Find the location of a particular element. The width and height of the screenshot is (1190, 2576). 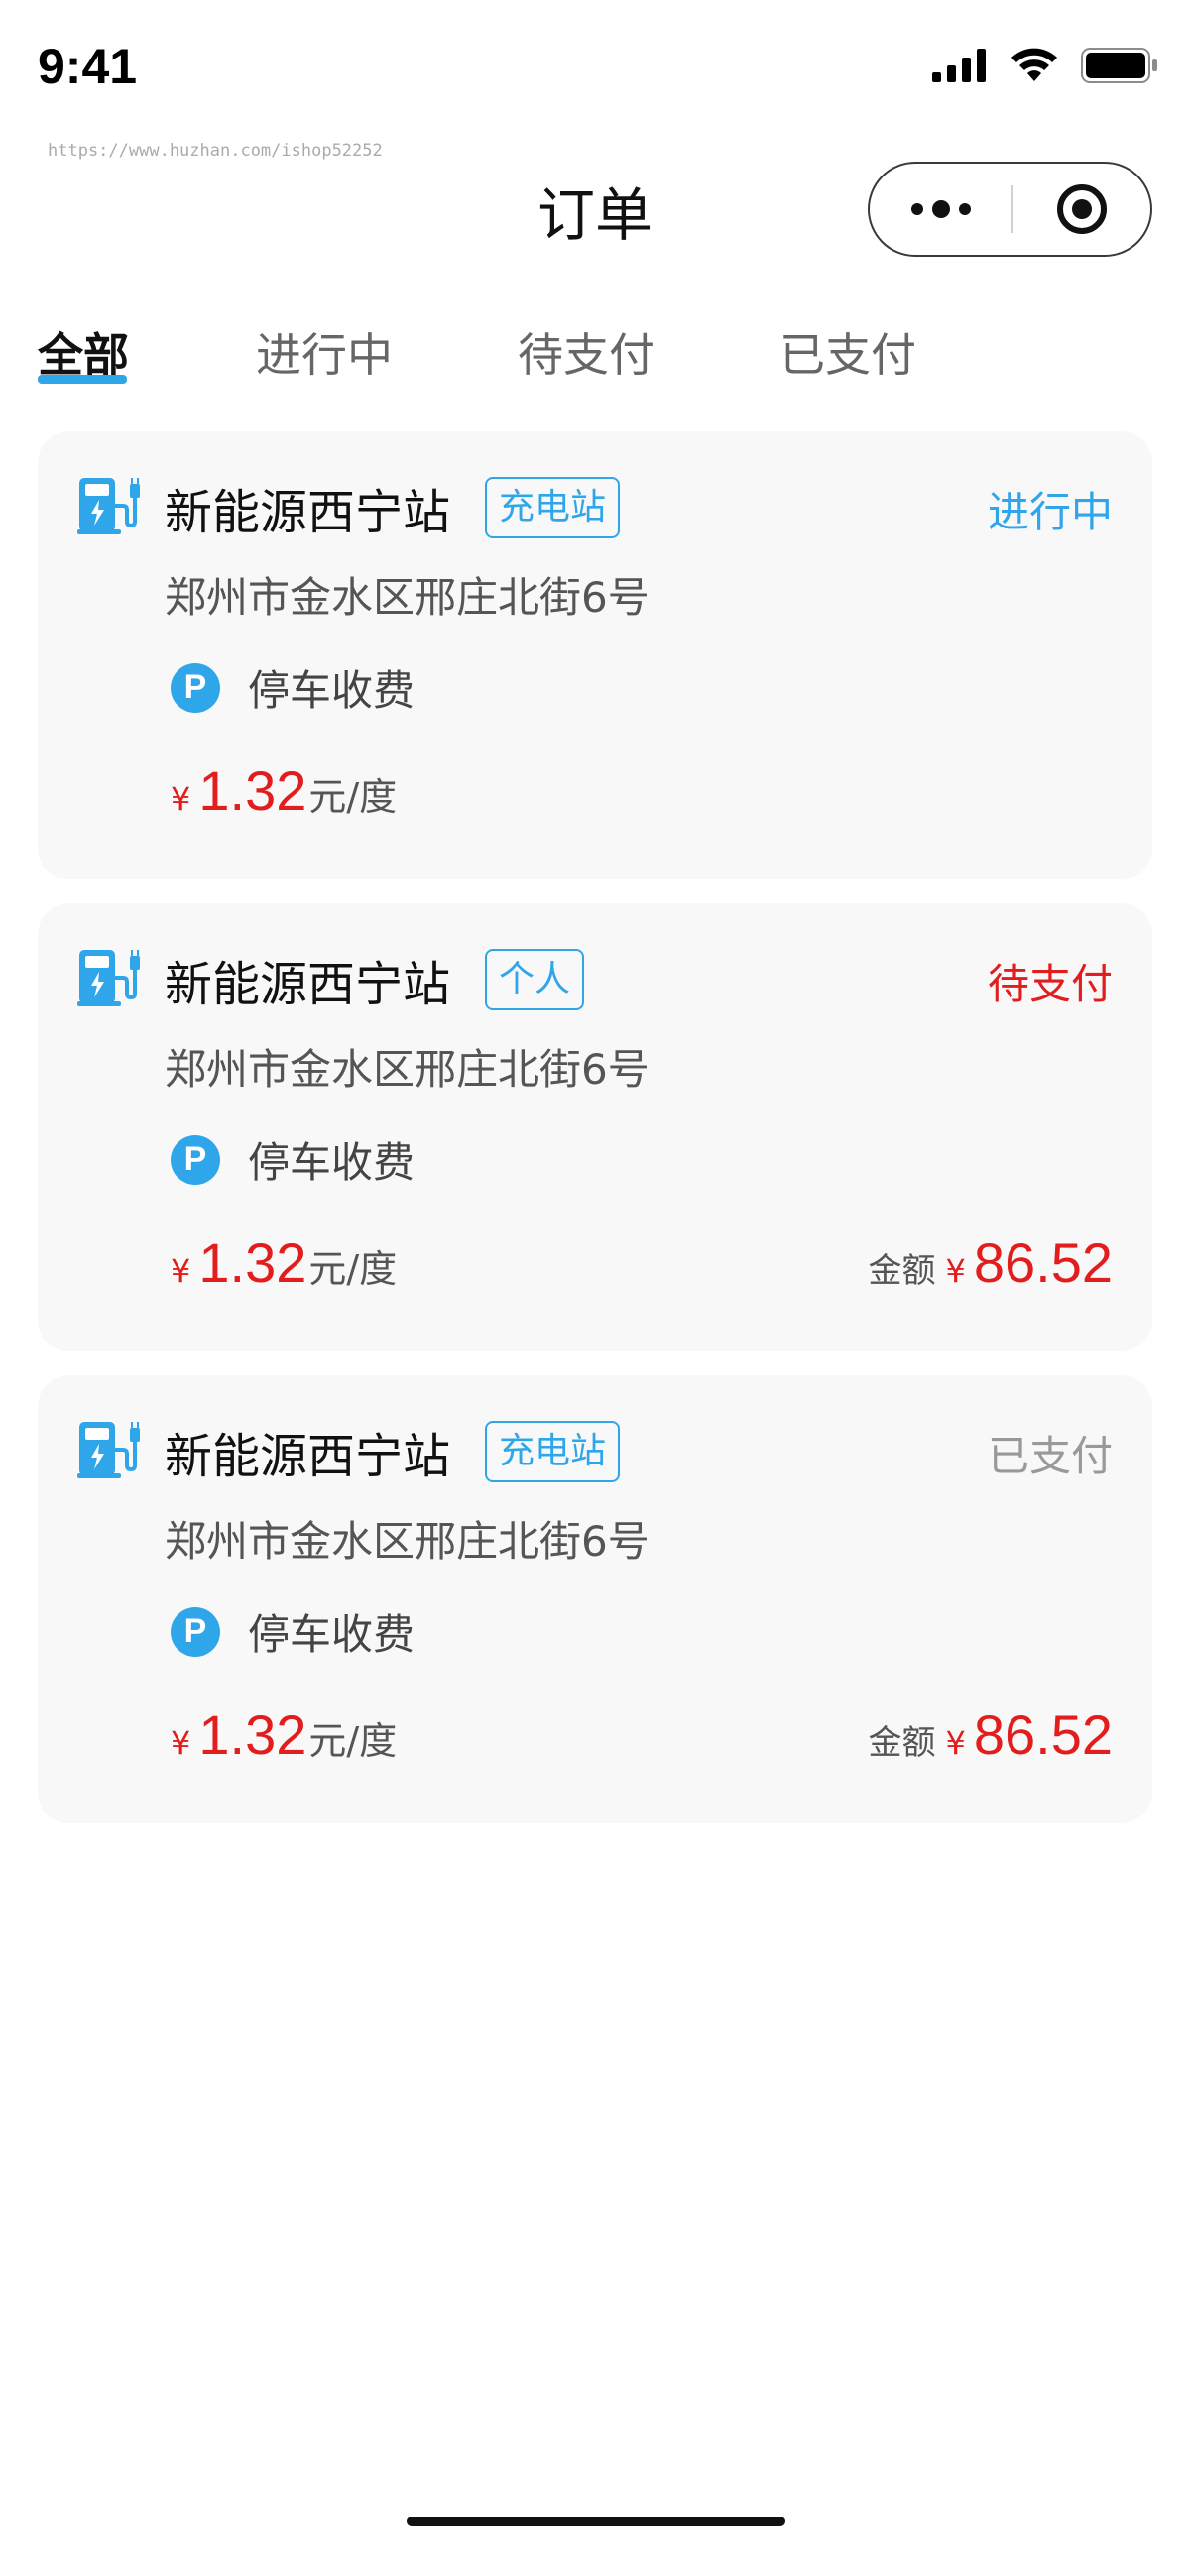

cellular-signal-icon is located at coordinates (959, 65).